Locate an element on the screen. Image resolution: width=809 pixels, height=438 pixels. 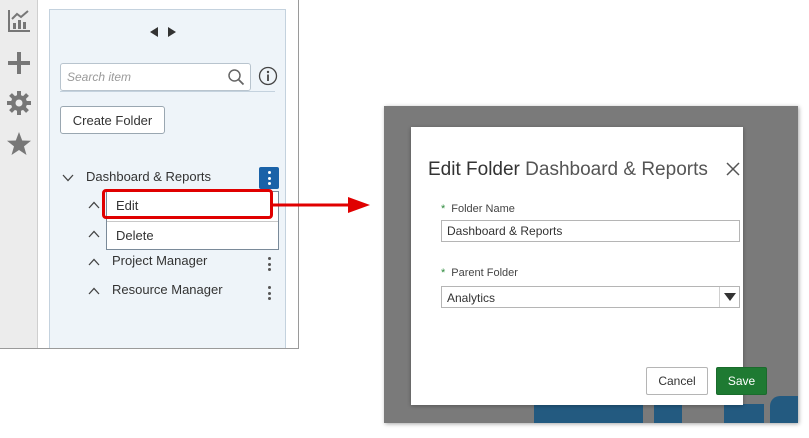
folder-name-label: * Folder Name is located at coordinates (478, 209).